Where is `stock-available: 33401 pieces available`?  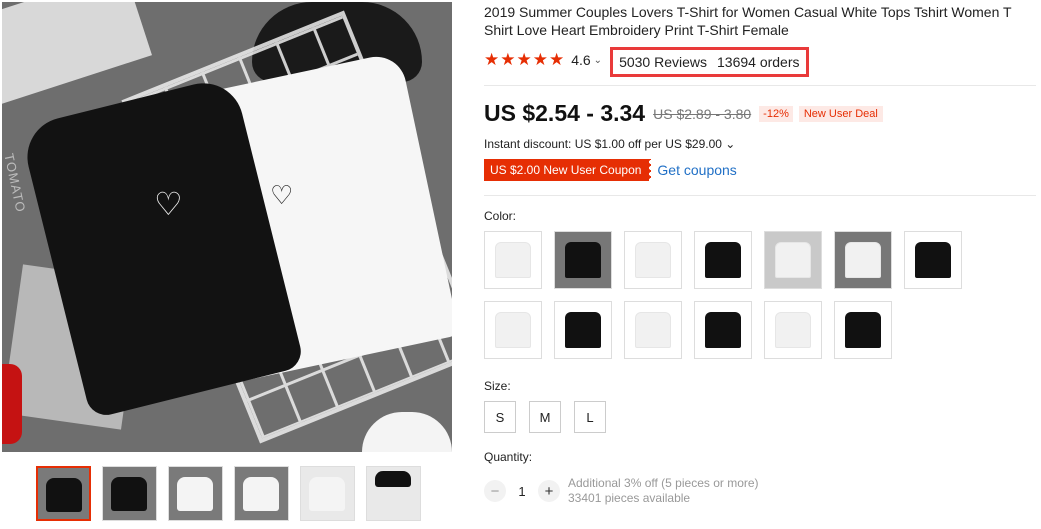 stock-available: 33401 pieces available is located at coordinates (629, 498).